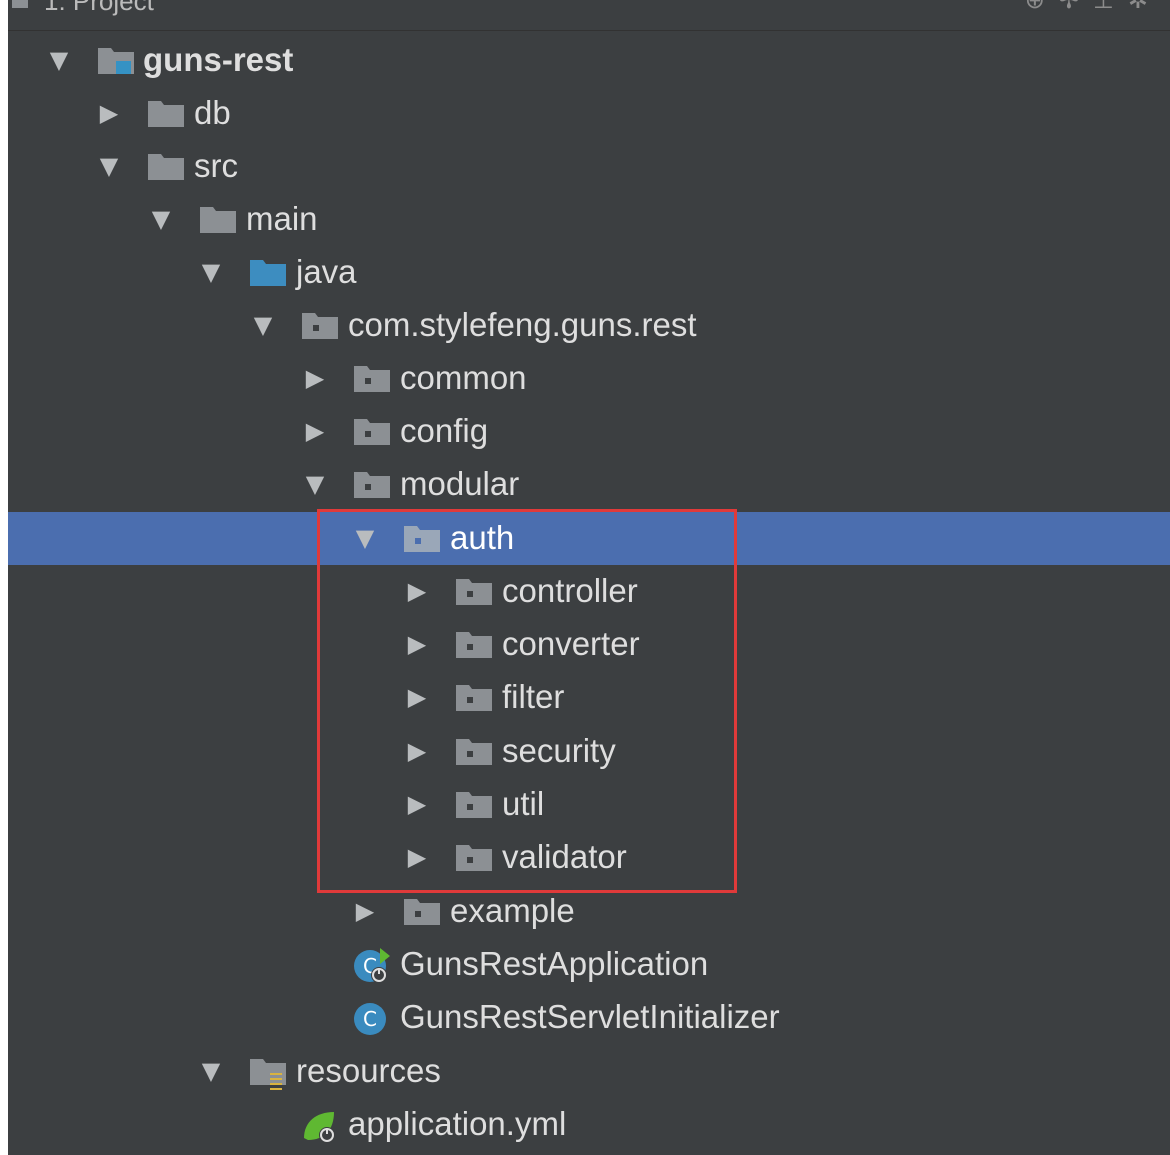  I want to click on tree-item-converter: ▶ converter, so click(589, 644).